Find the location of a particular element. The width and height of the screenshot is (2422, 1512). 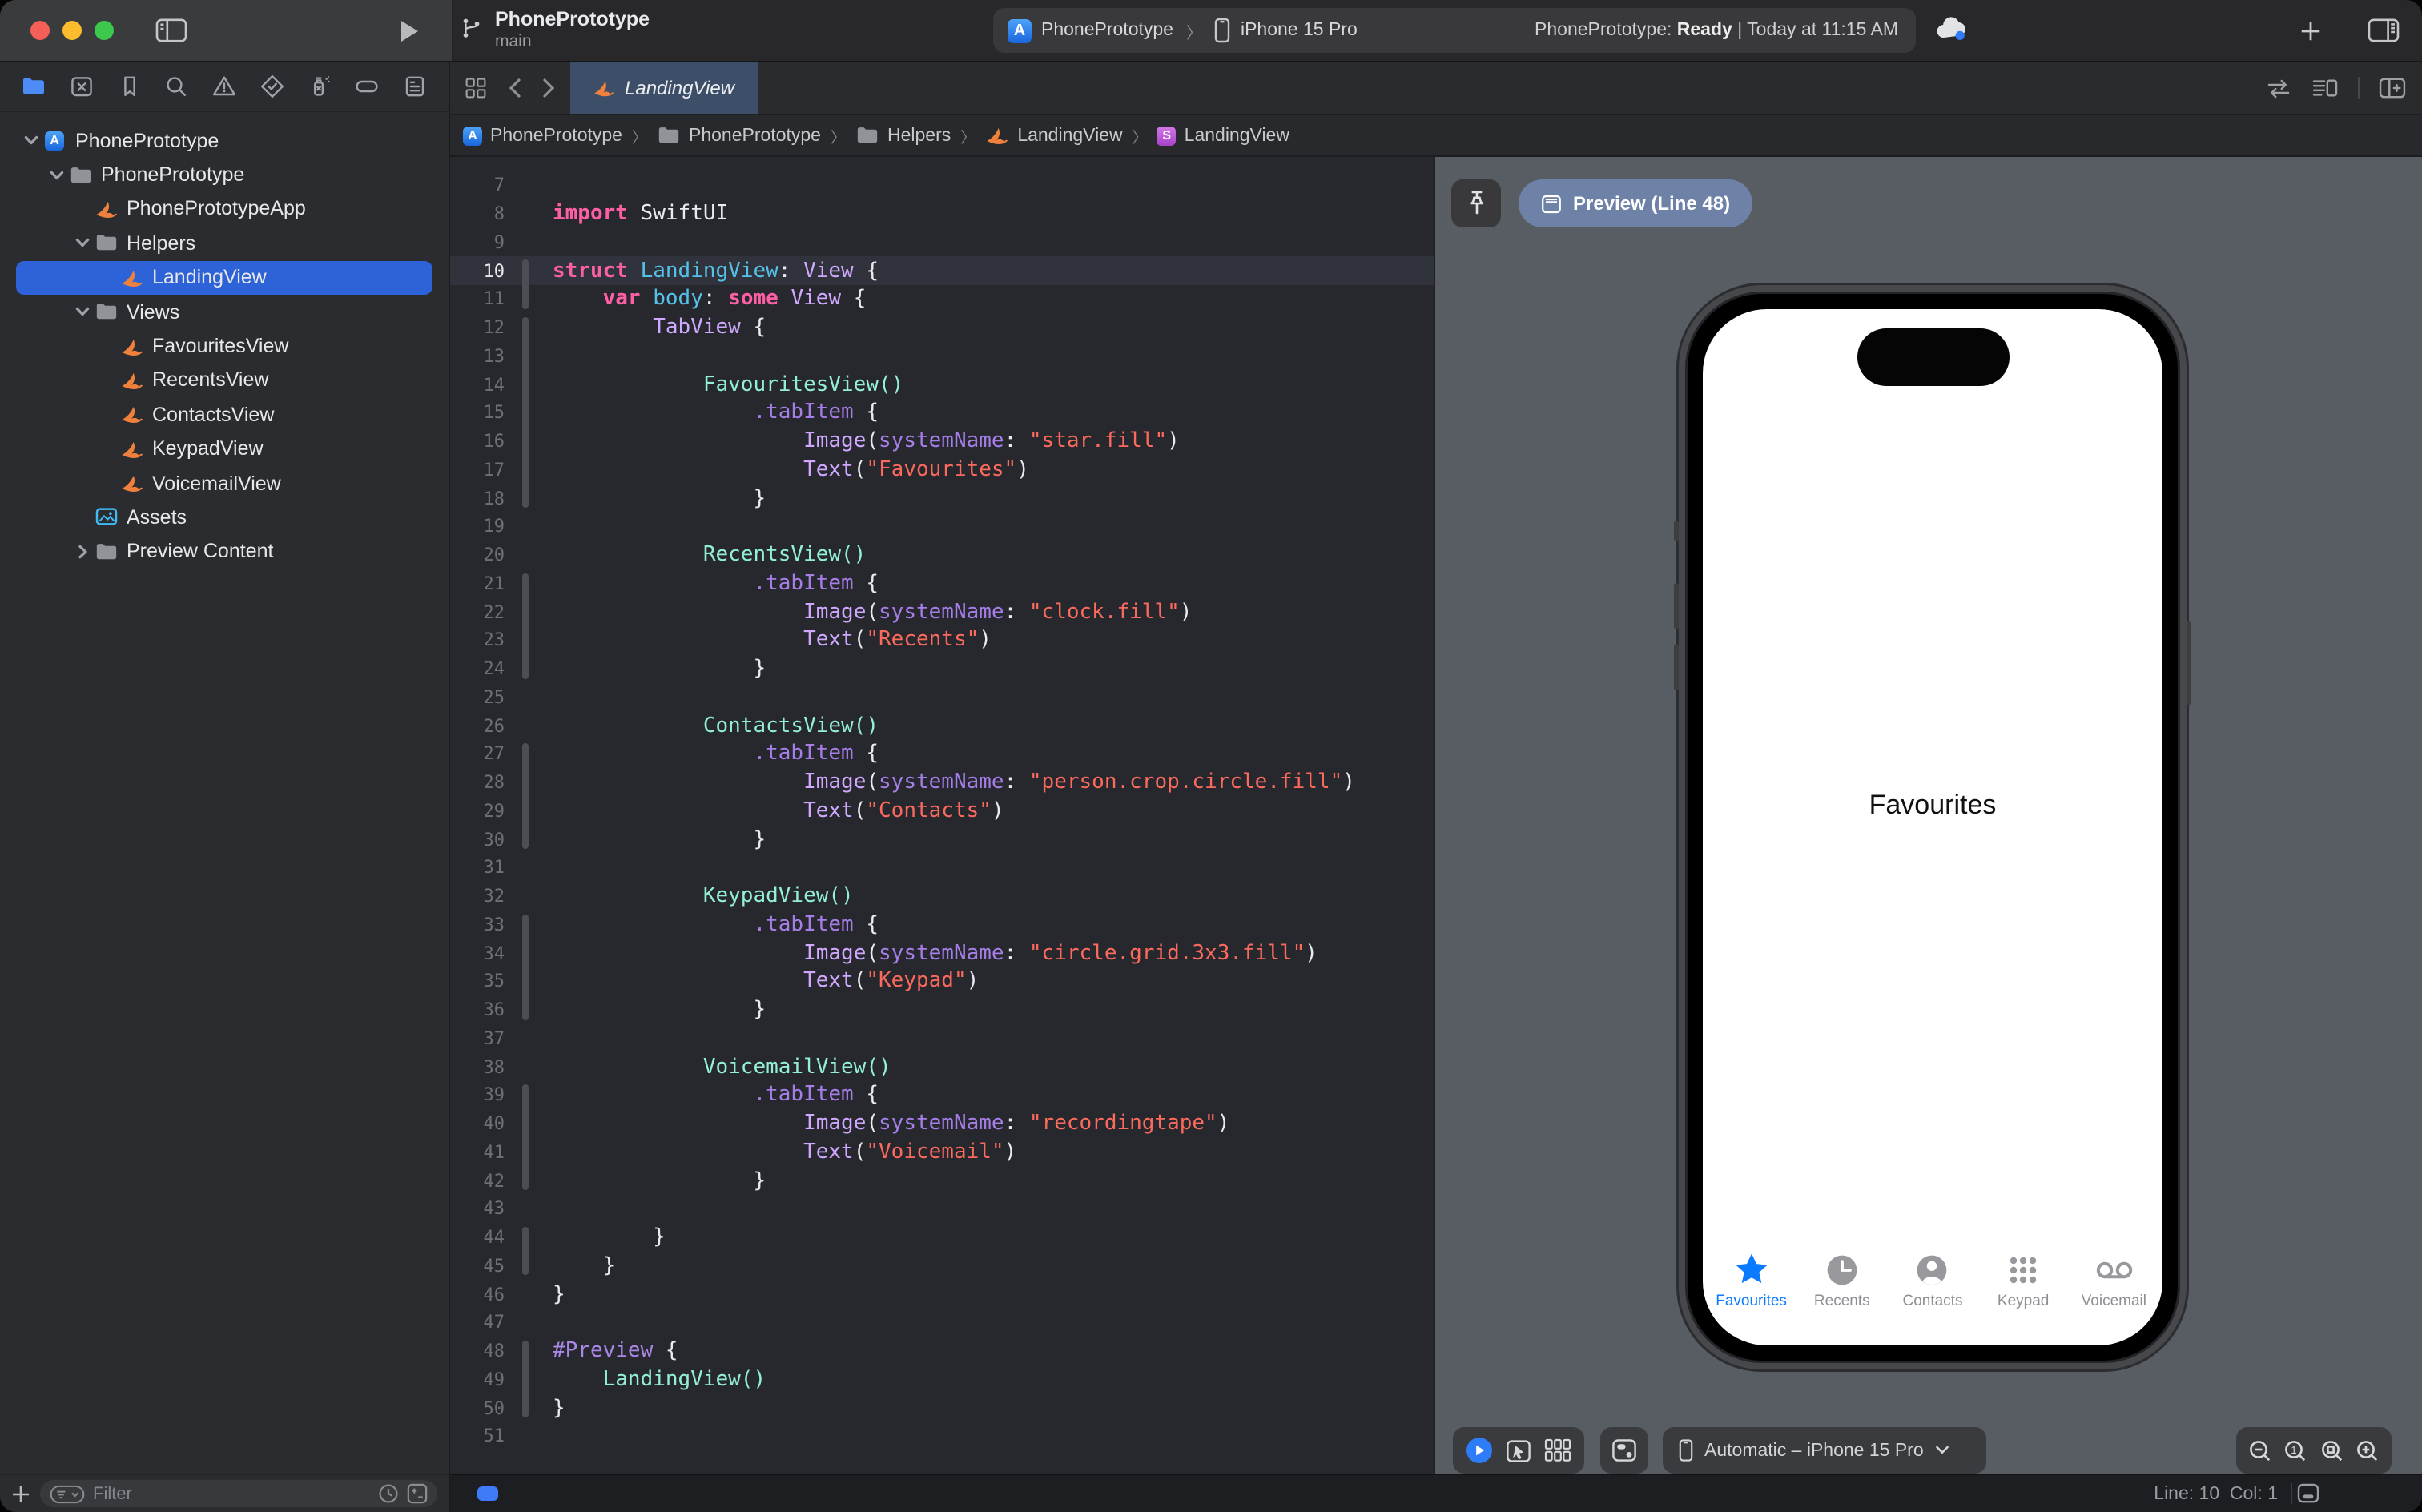

issues-navigator-icon is located at coordinates (224, 86).